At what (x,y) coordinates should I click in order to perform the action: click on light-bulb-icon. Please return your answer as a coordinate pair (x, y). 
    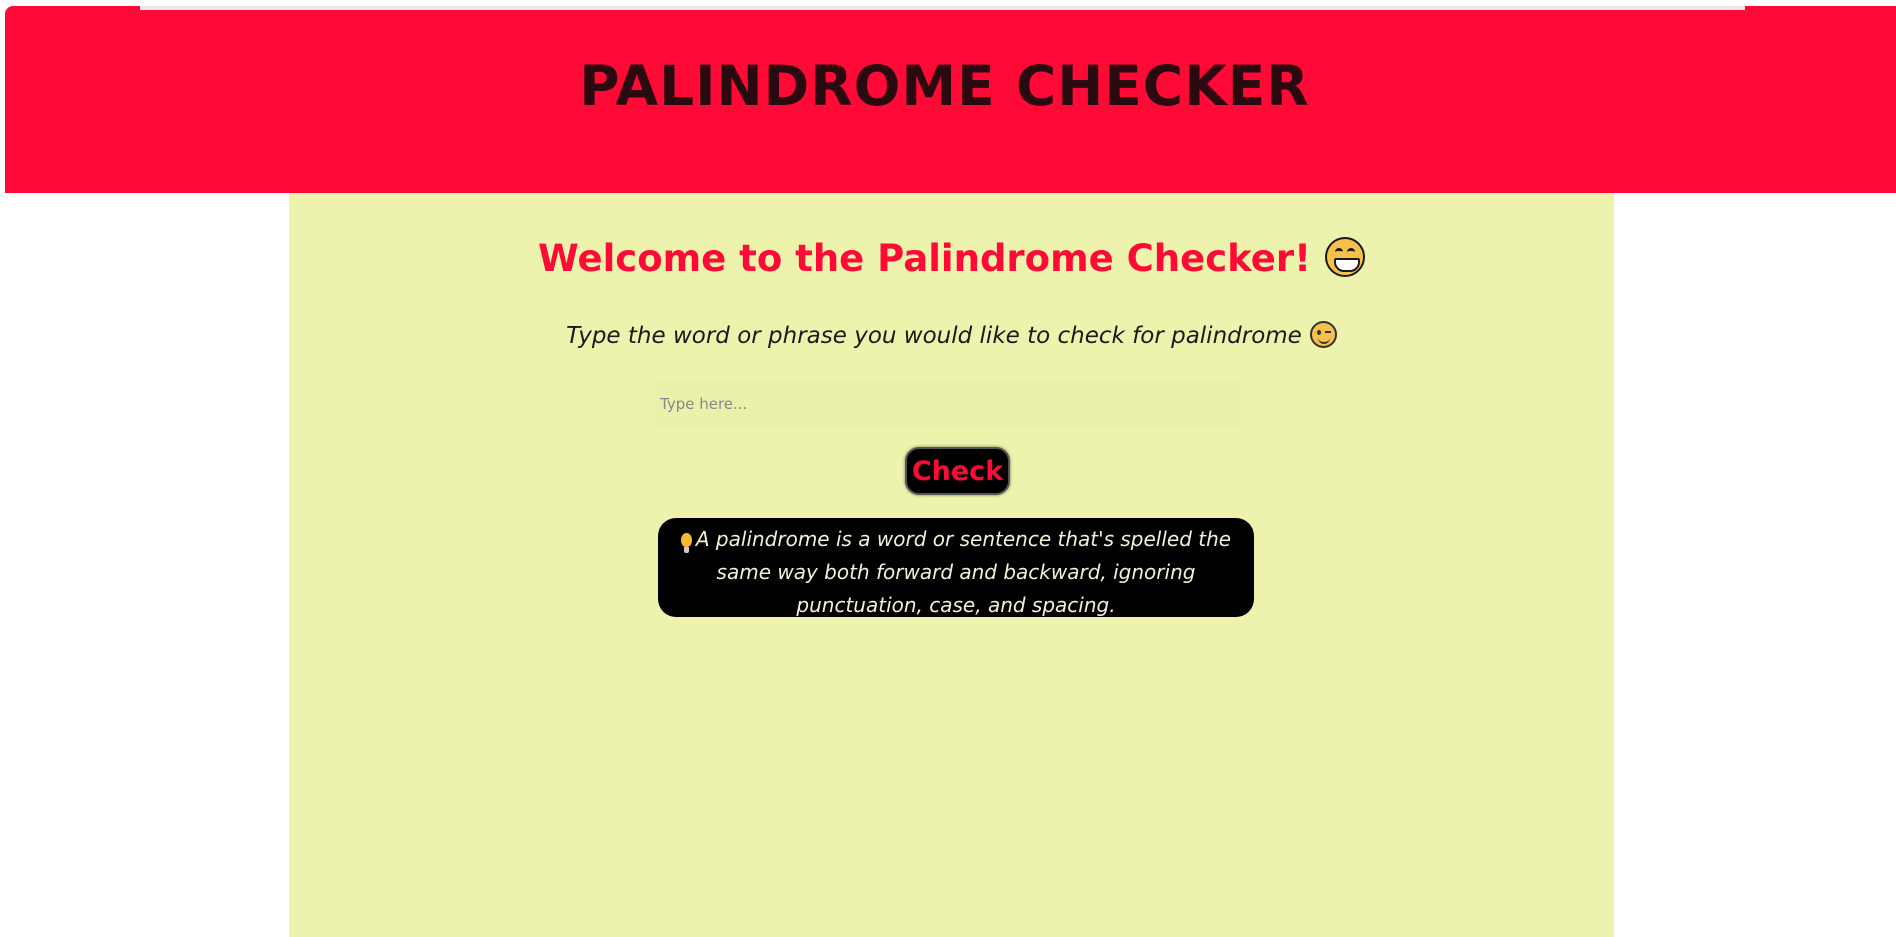
    Looking at the image, I should click on (686, 543).